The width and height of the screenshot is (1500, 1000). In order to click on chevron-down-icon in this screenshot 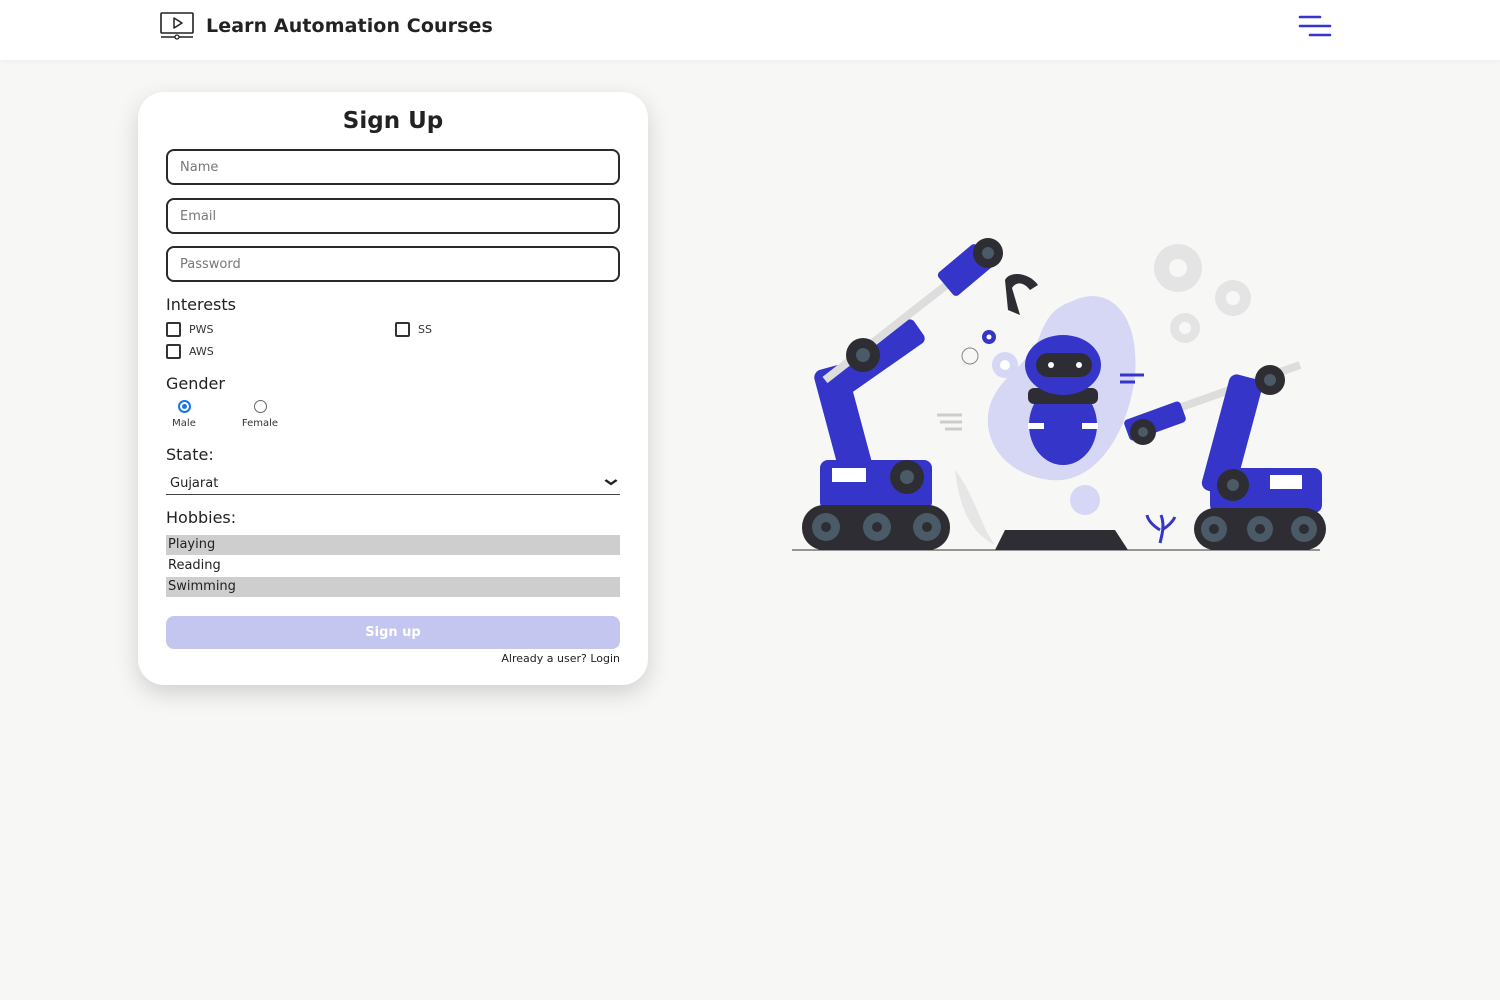, I will do `click(611, 483)`.